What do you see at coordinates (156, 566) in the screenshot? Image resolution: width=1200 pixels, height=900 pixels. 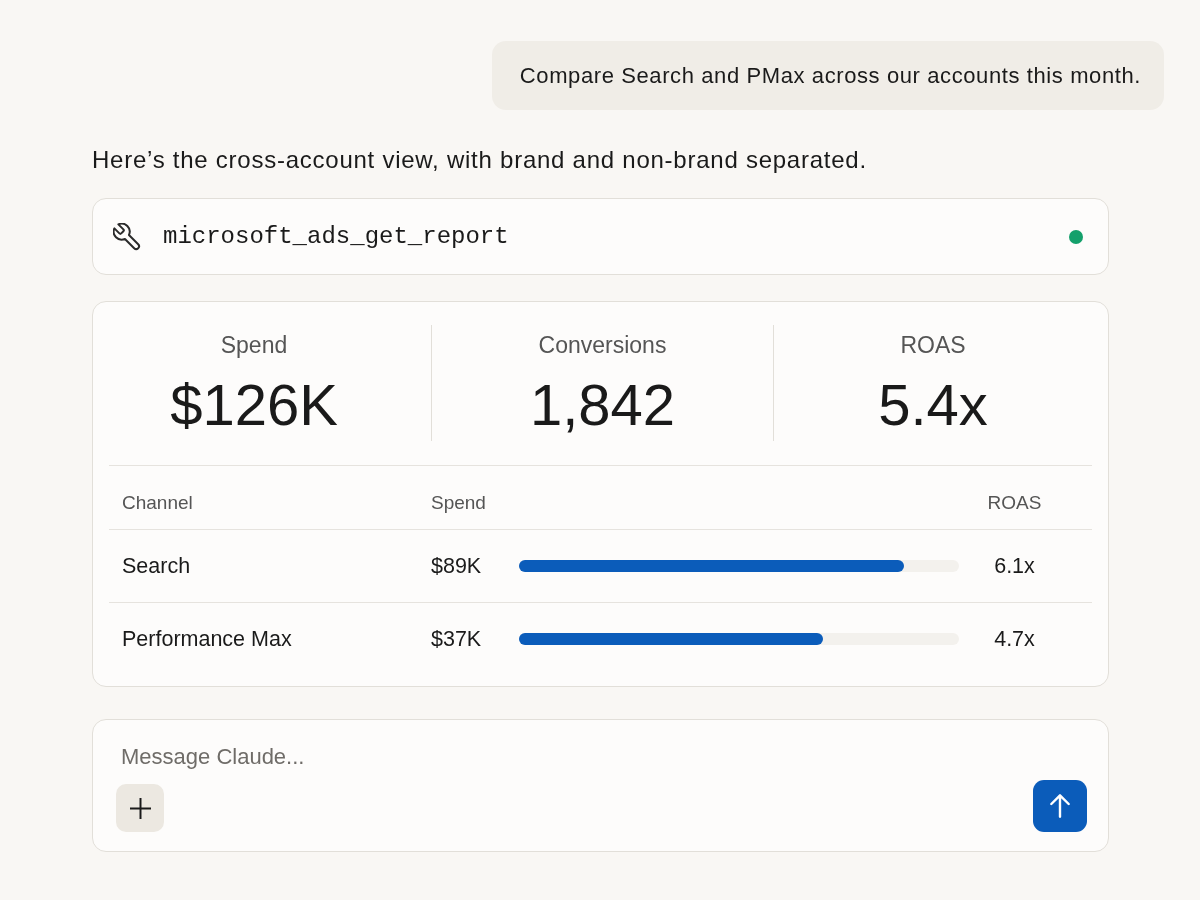 I see `channel-name: Search` at bounding box center [156, 566].